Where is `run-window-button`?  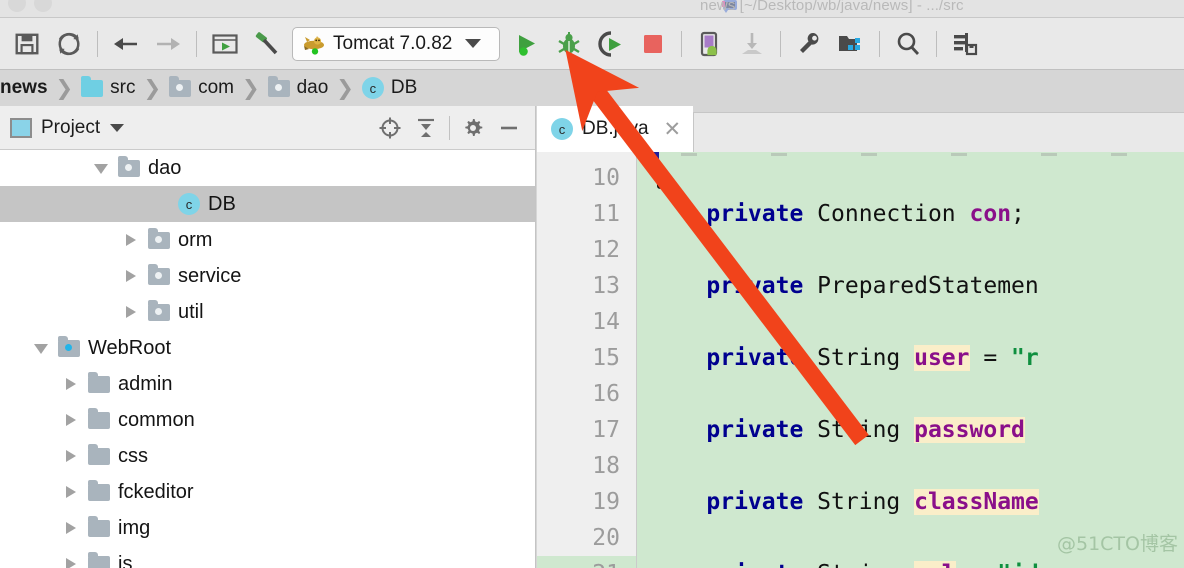 run-window-button is located at coordinates (225, 44).